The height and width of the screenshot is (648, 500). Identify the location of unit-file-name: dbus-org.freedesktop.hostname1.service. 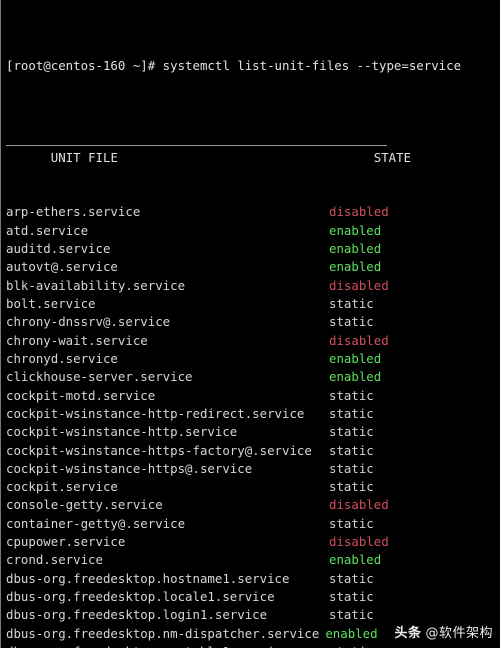
(148, 578).